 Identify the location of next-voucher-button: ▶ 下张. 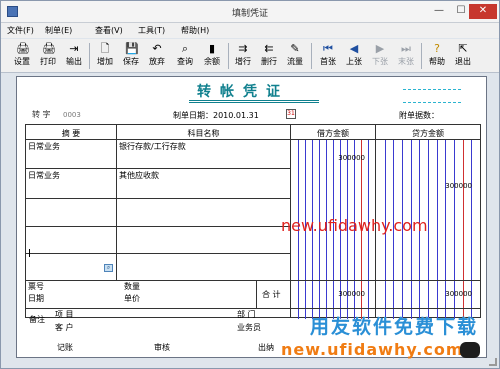
(380, 56).